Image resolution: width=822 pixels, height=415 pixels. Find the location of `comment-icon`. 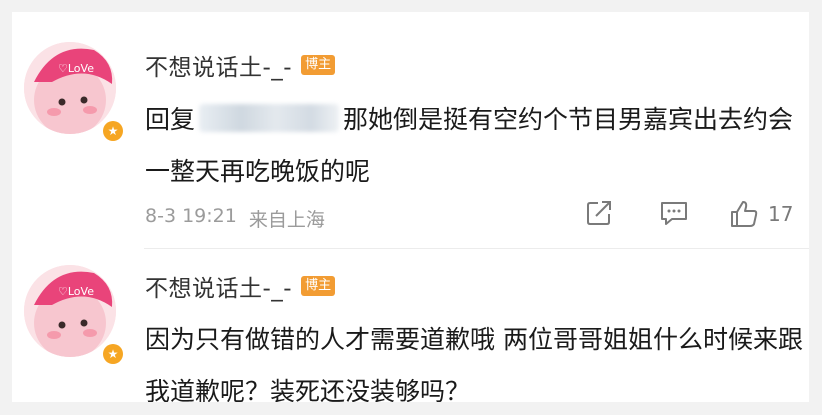

comment-icon is located at coordinates (674, 213).